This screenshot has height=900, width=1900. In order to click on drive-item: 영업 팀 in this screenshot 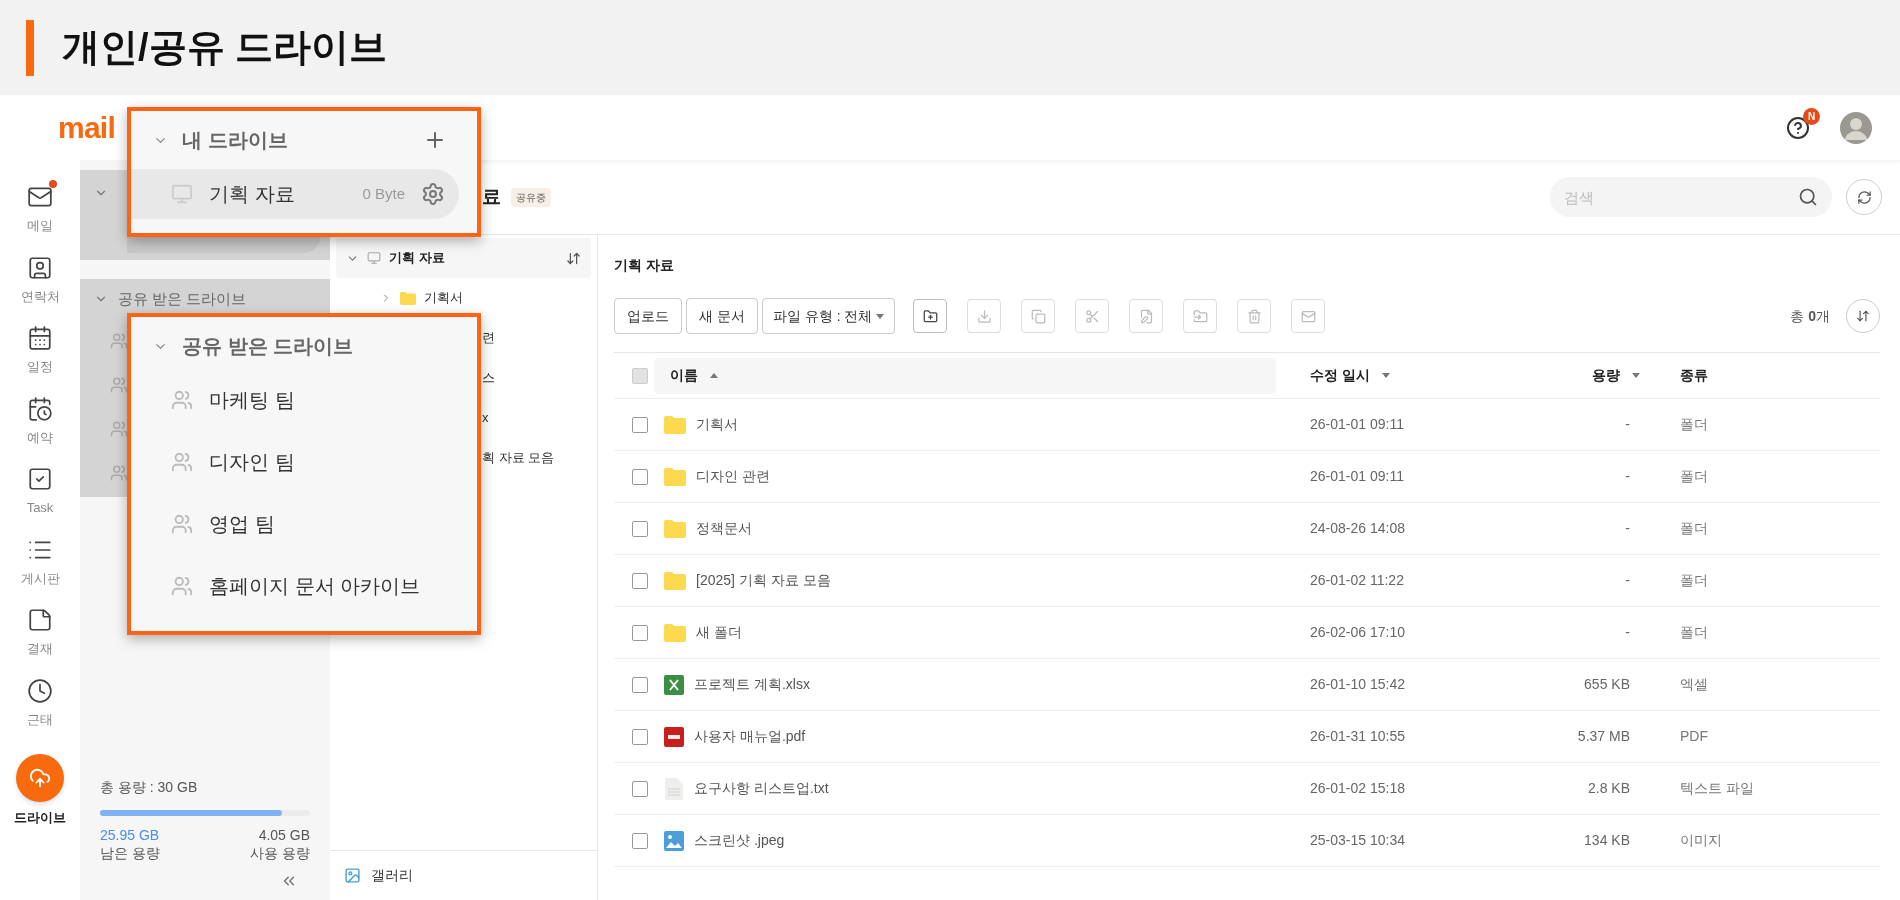, I will do `click(295, 524)`.